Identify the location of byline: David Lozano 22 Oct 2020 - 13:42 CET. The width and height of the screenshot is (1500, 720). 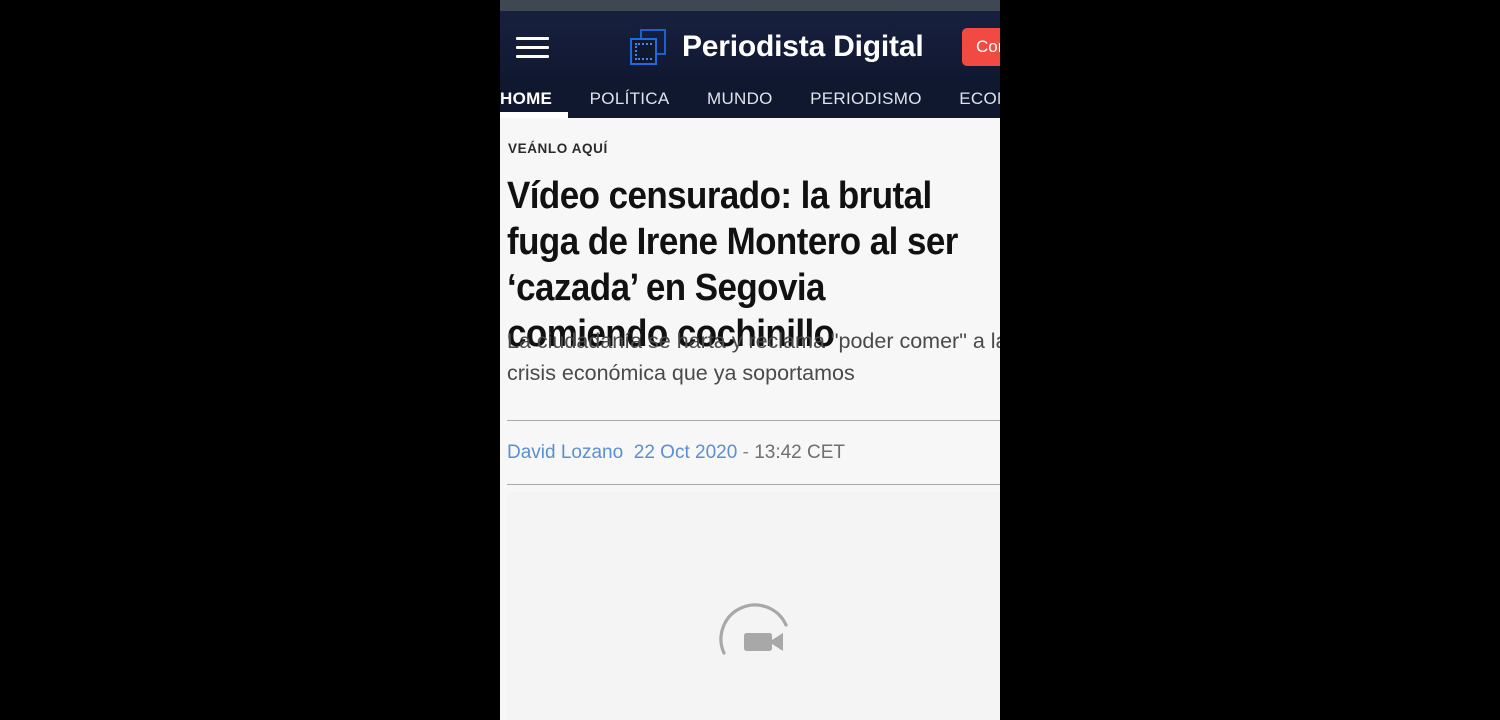
(676, 453).